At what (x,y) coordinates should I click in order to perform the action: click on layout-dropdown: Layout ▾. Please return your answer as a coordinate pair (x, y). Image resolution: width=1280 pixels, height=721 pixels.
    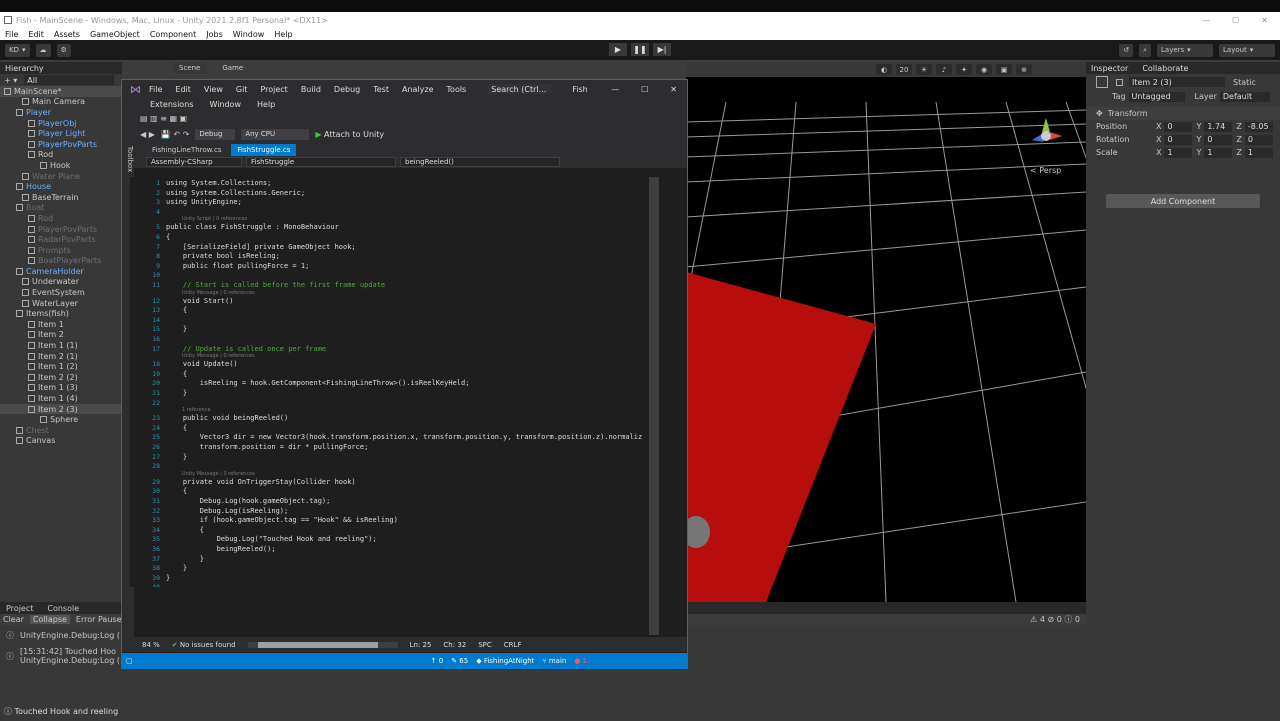
    Looking at the image, I should click on (1247, 50).